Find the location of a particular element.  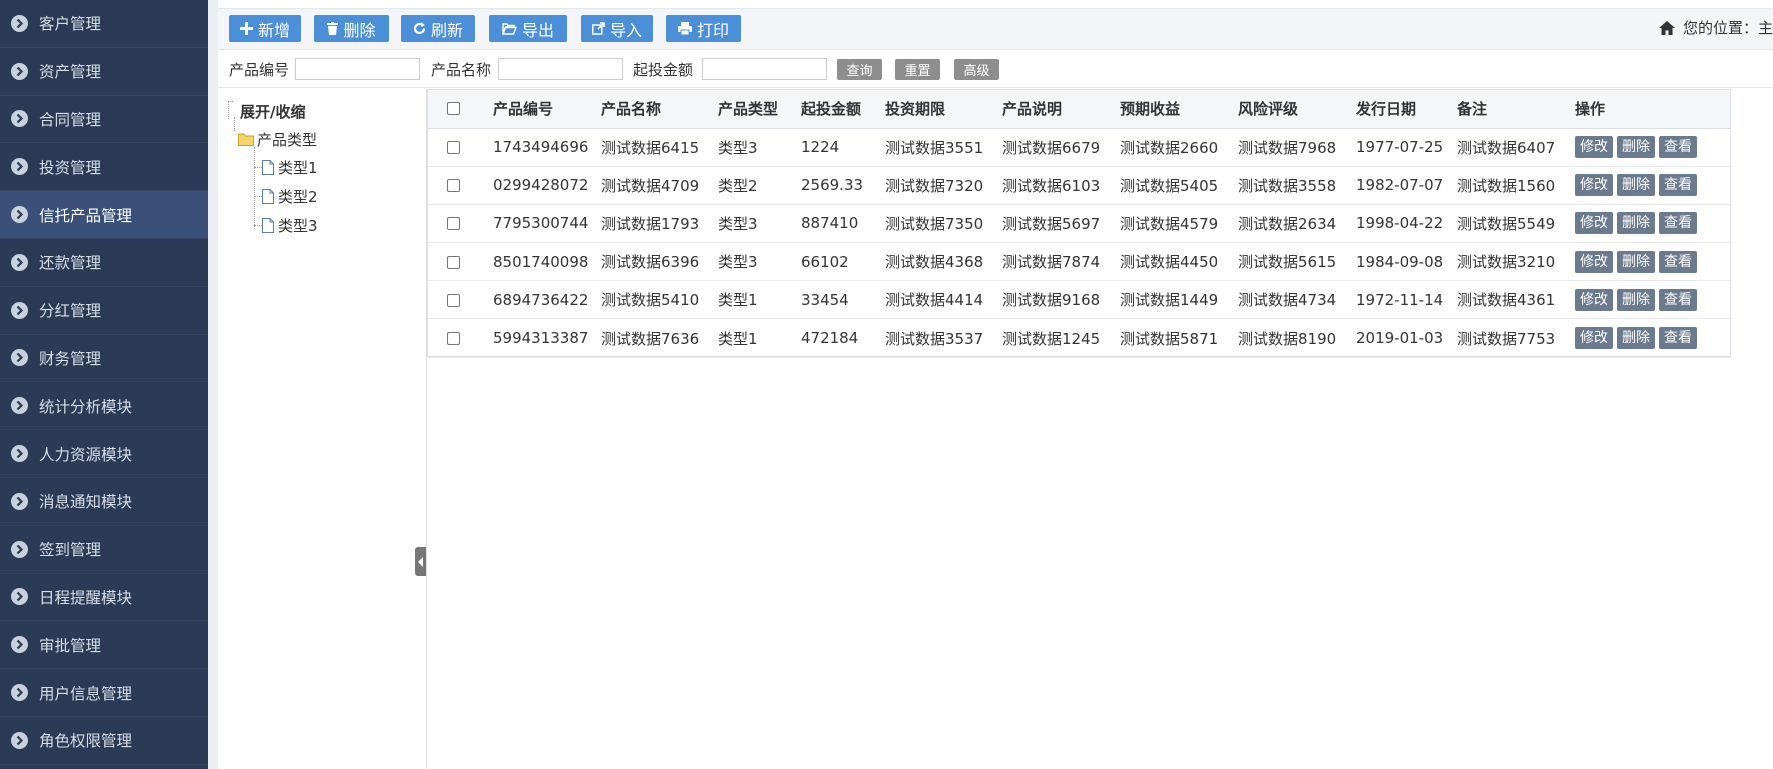

reset-button: 重置 is located at coordinates (917, 69).